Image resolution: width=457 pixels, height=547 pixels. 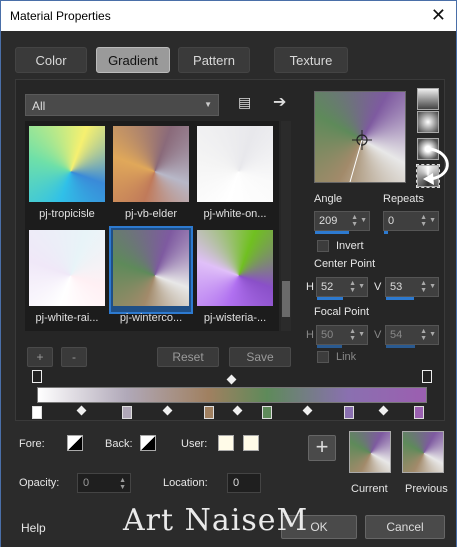 What do you see at coordinates (214, 60) in the screenshot?
I see `tab-pattern: Pattern` at bounding box center [214, 60].